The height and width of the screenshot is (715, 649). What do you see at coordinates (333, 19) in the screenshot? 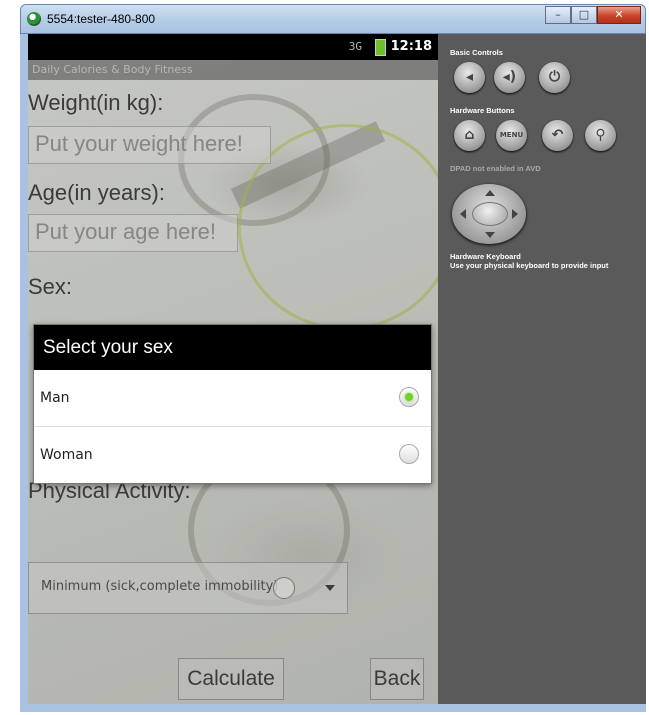
I see `window-titlebar: 5554:tester-480-800 – □ ✕` at bounding box center [333, 19].